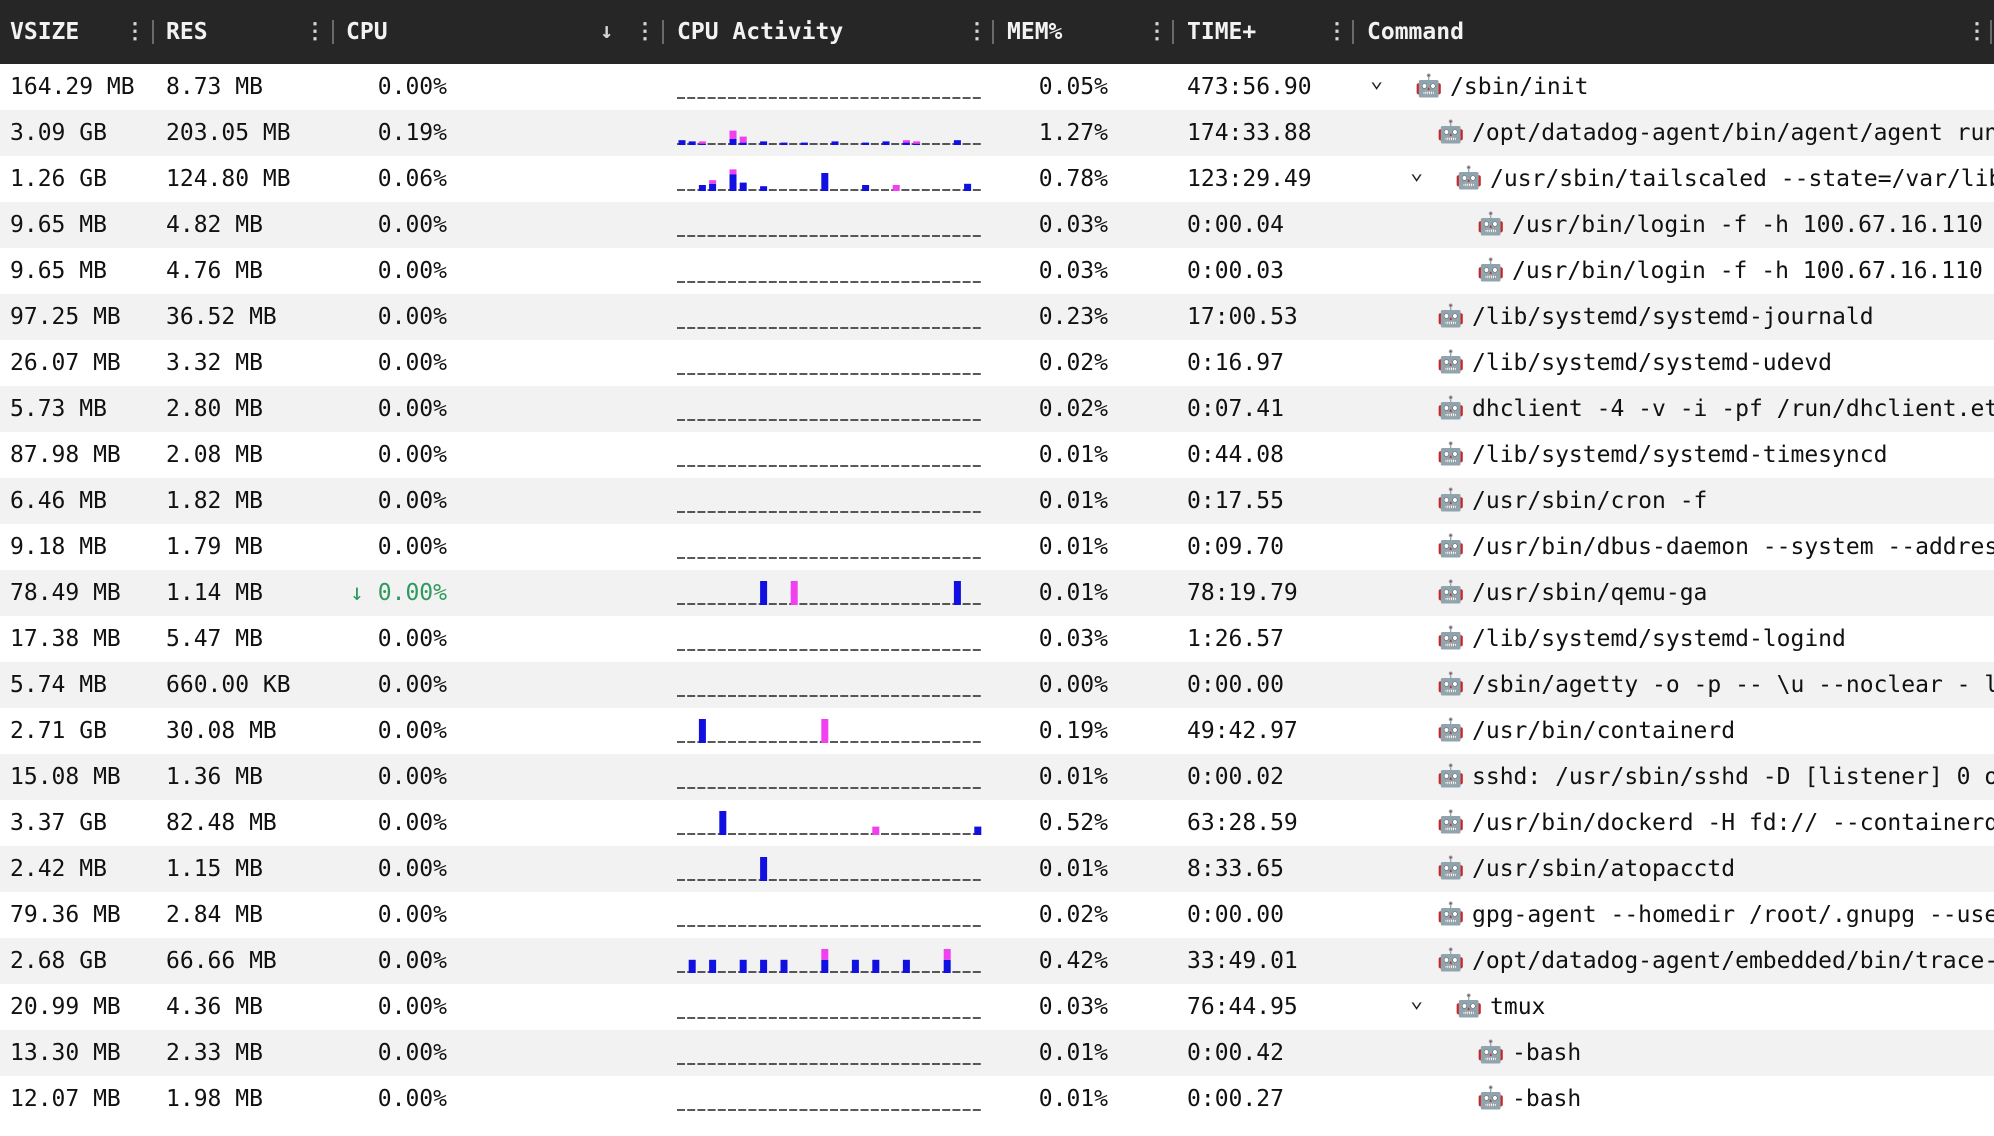 The height and width of the screenshot is (1136, 1994). Describe the element at coordinates (1073, 317) in the screenshot. I see `mem-value: 0.23%` at that location.